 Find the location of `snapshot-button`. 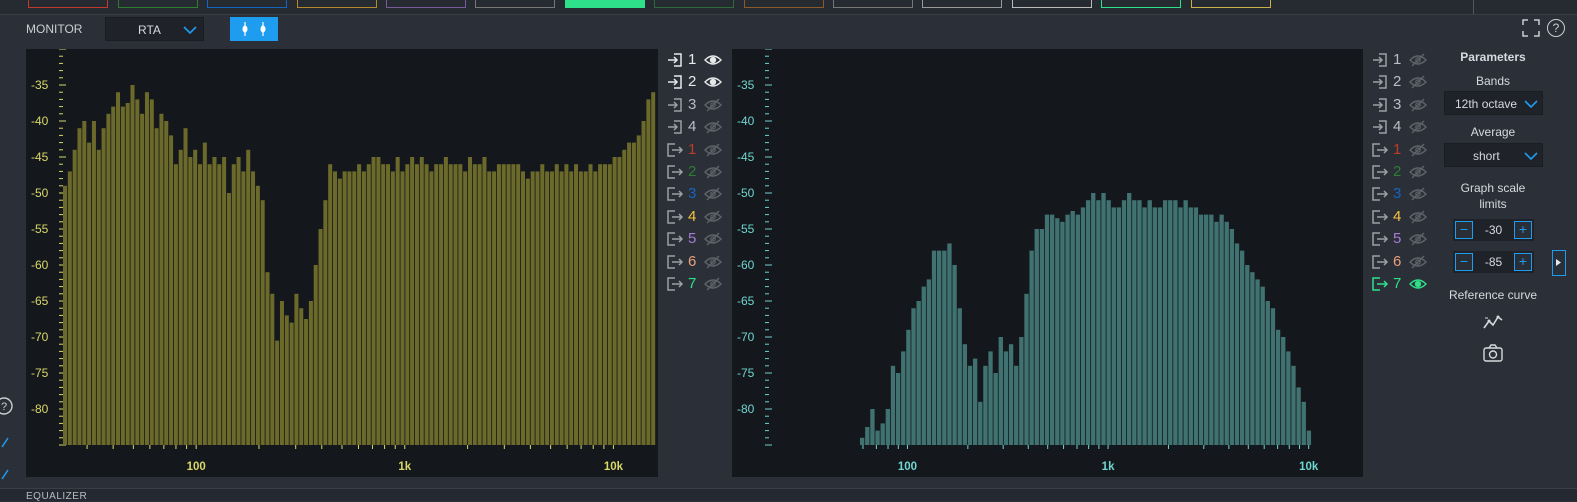

snapshot-button is located at coordinates (1493, 353).